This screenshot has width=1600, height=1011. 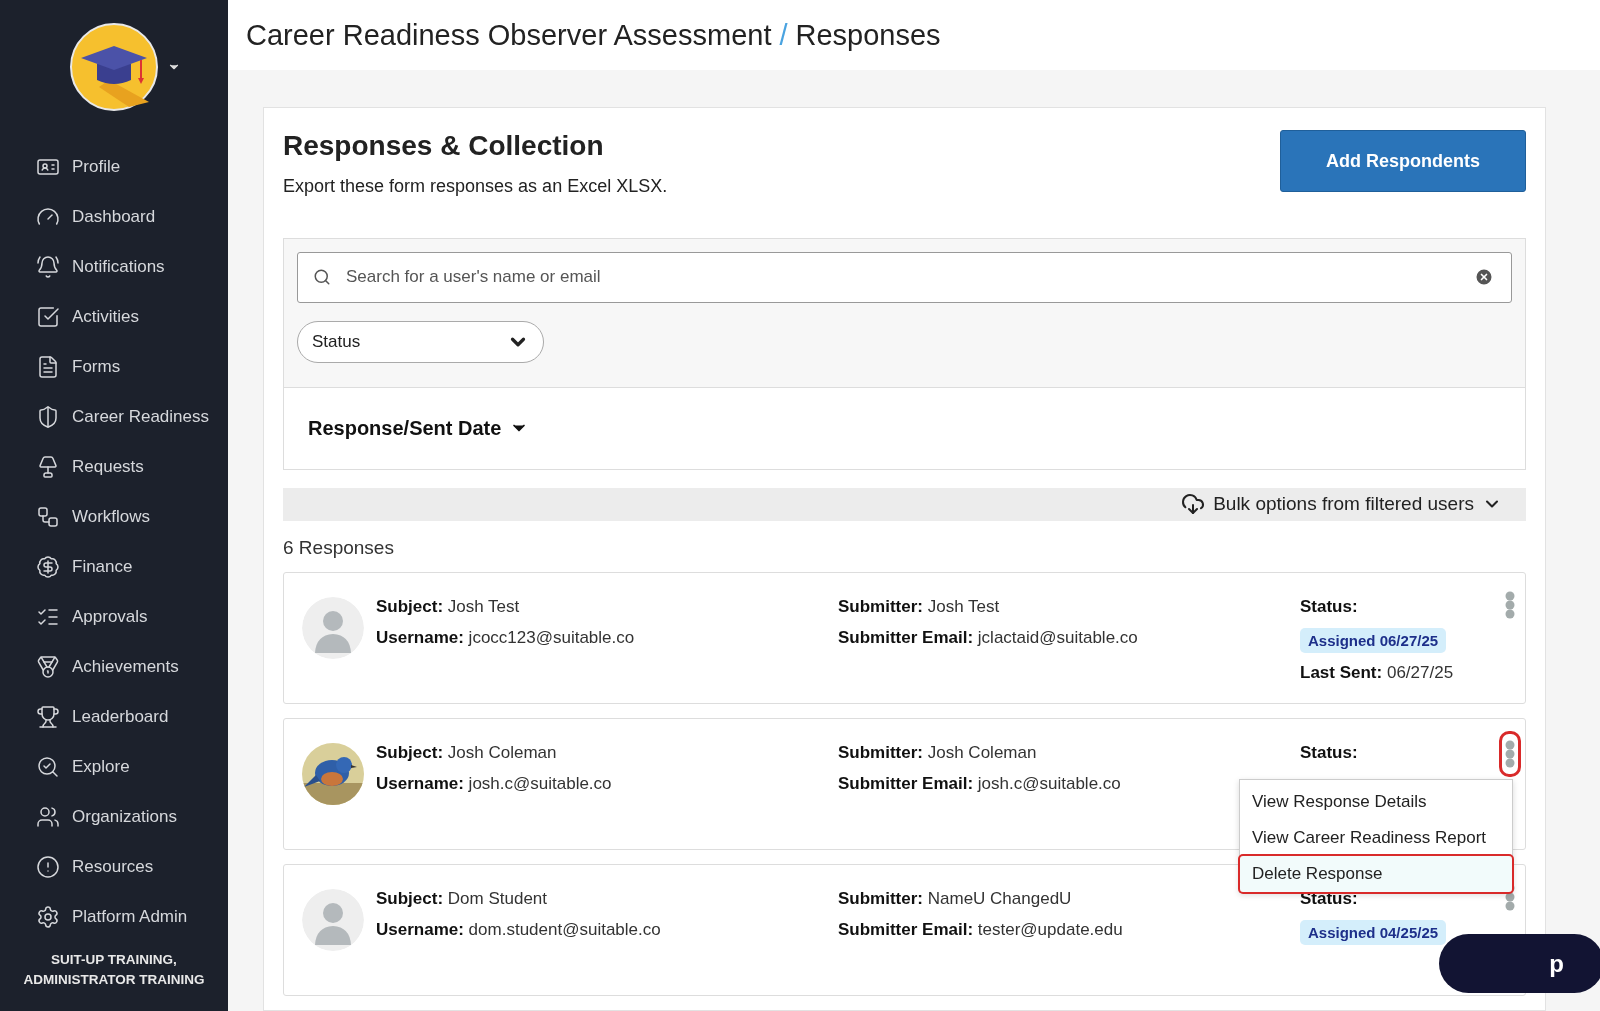 What do you see at coordinates (1377, 673) in the screenshot?
I see `field-text: Last Sent: 06/27/25` at bounding box center [1377, 673].